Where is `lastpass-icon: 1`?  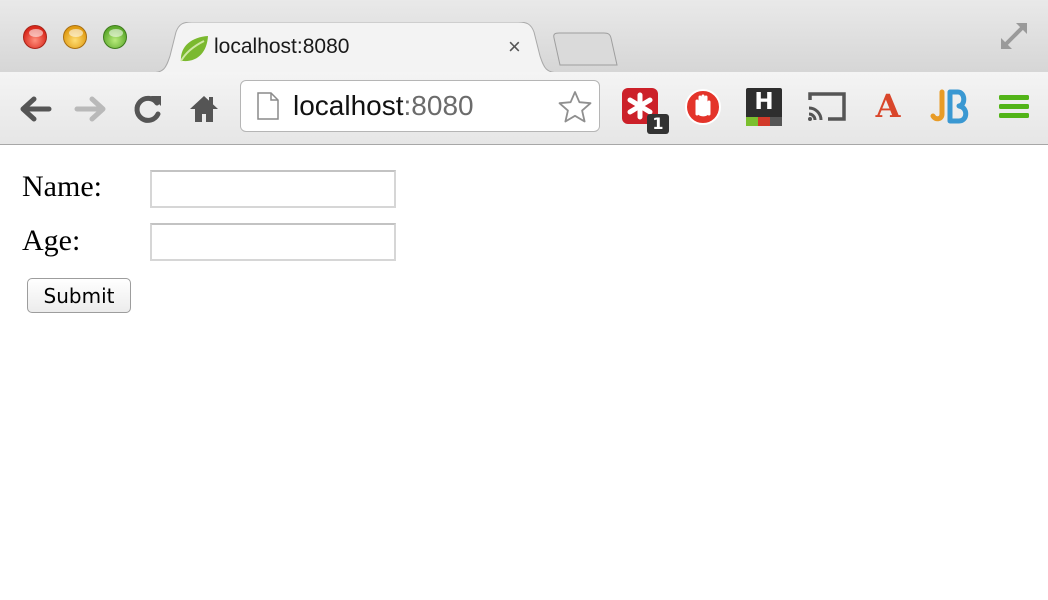
lastpass-icon: 1 is located at coordinates (645, 110).